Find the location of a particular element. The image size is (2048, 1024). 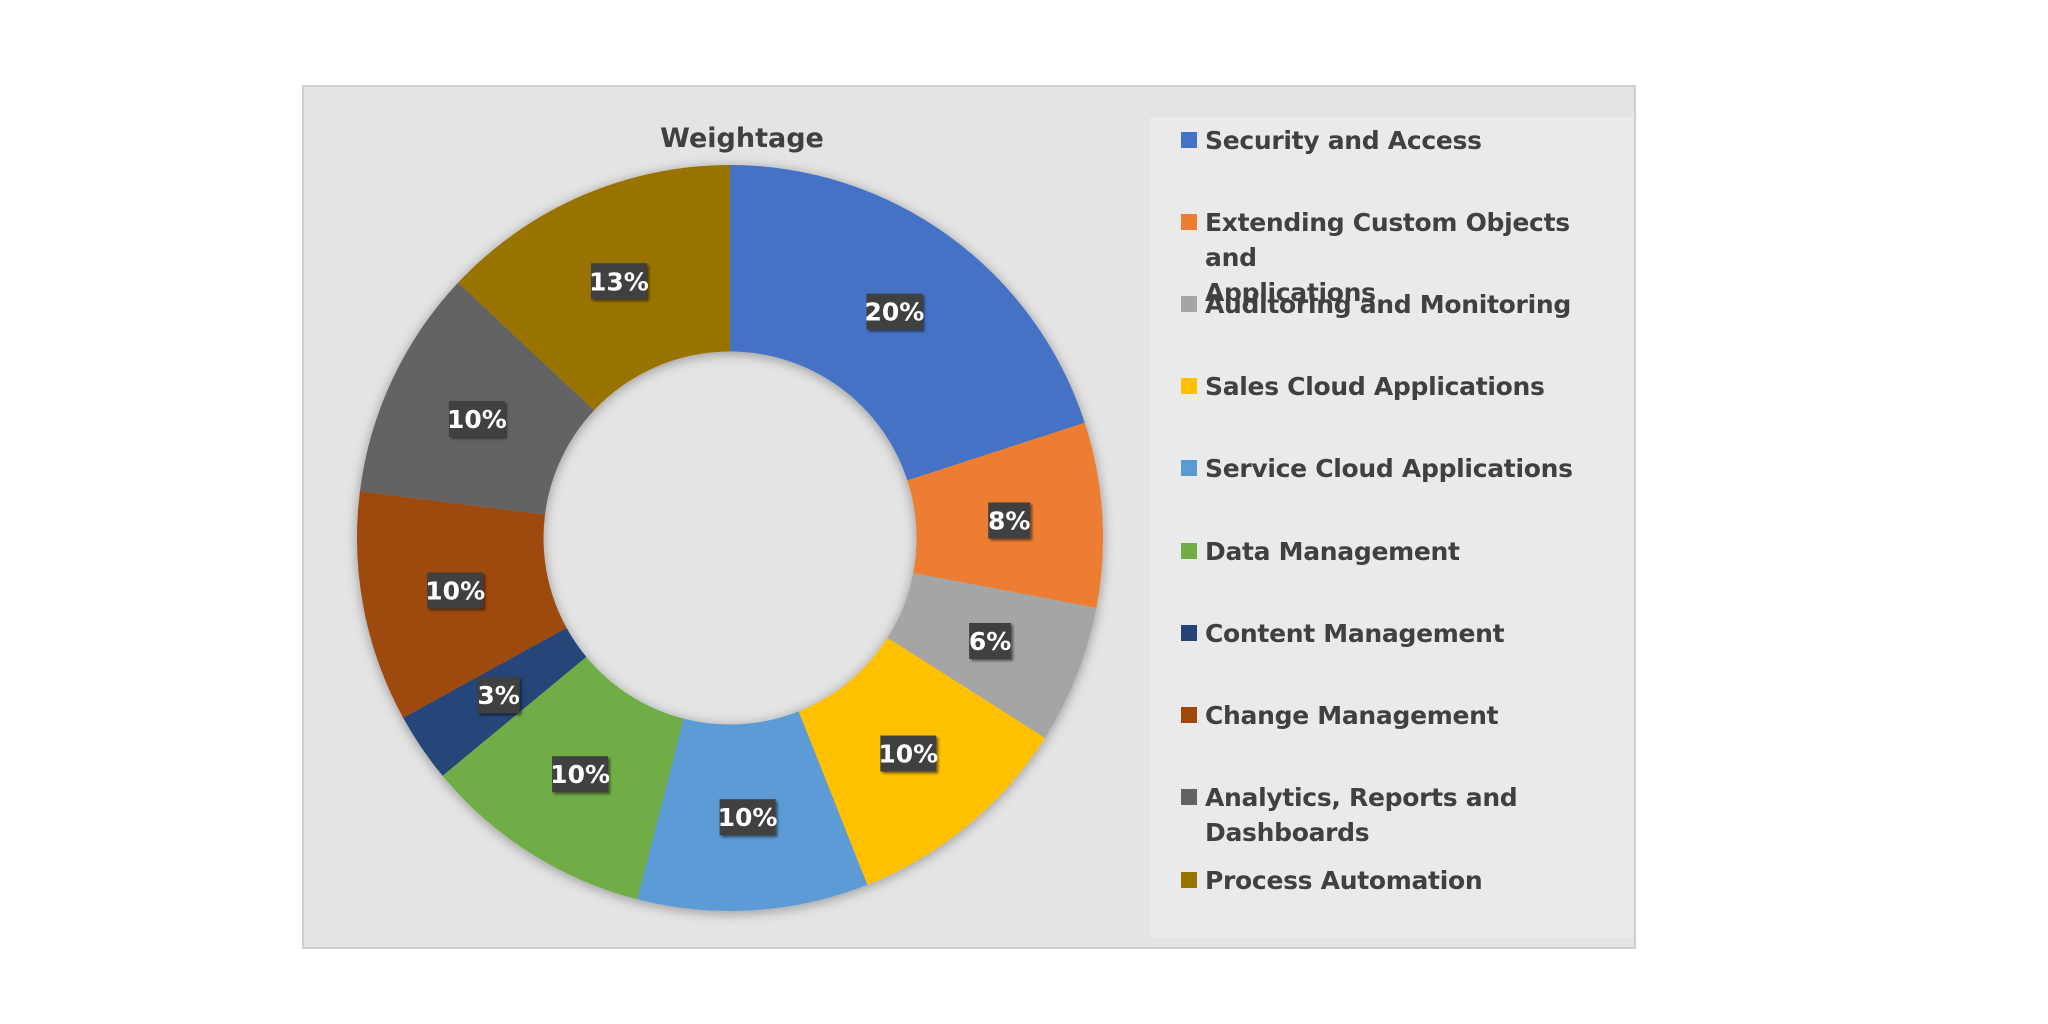

legend-label-line: Content Management is located at coordinates (1355, 633).